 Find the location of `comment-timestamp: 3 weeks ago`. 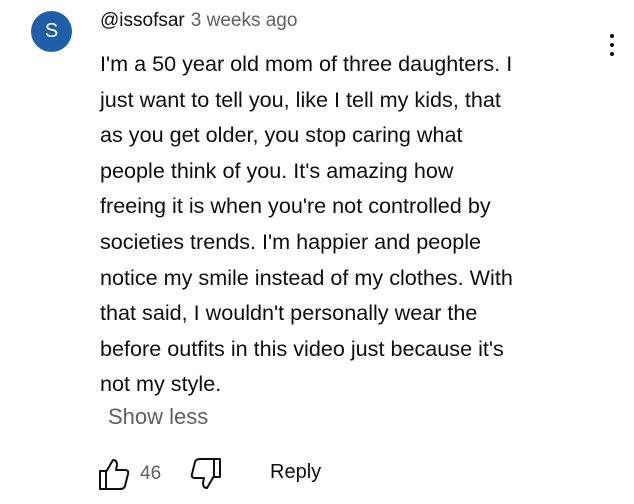

comment-timestamp: 3 weeks ago is located at coordinates (244, 21).